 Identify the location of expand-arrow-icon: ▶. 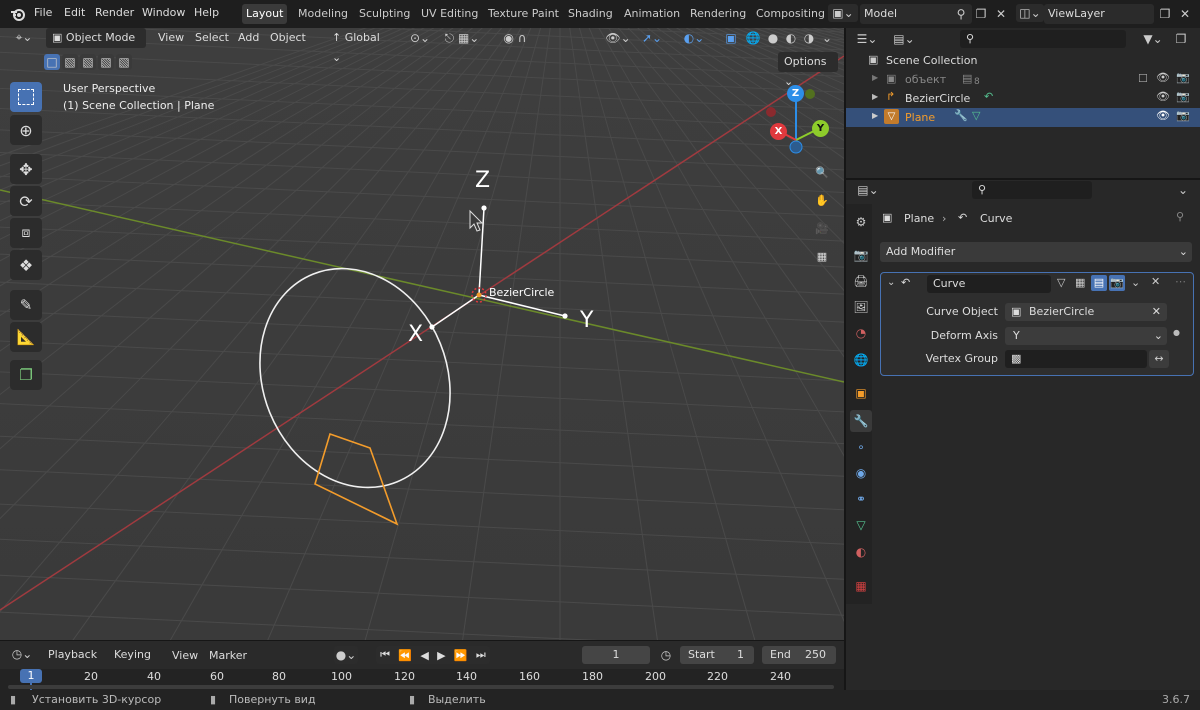
(875, 115).